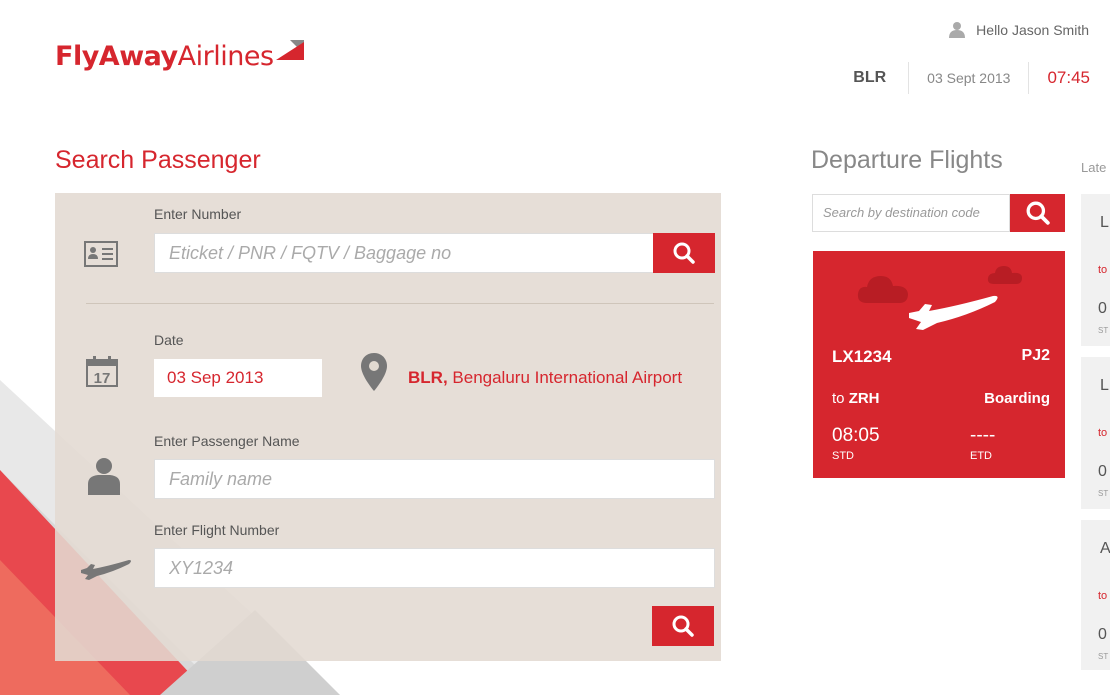  I want to click on family-name-input, so click(434, 479).